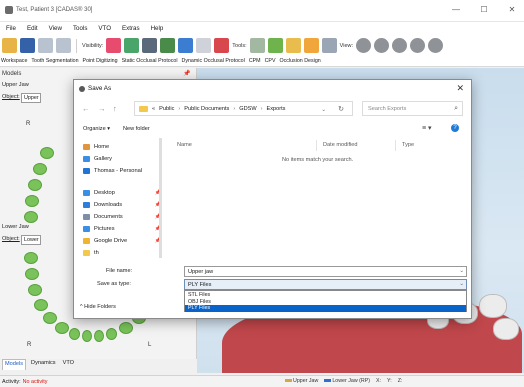 The image size is (524, 387). Describe the element at coordinates (184, 145) in the screenshot. I see `column-header-name: Name` at that location.